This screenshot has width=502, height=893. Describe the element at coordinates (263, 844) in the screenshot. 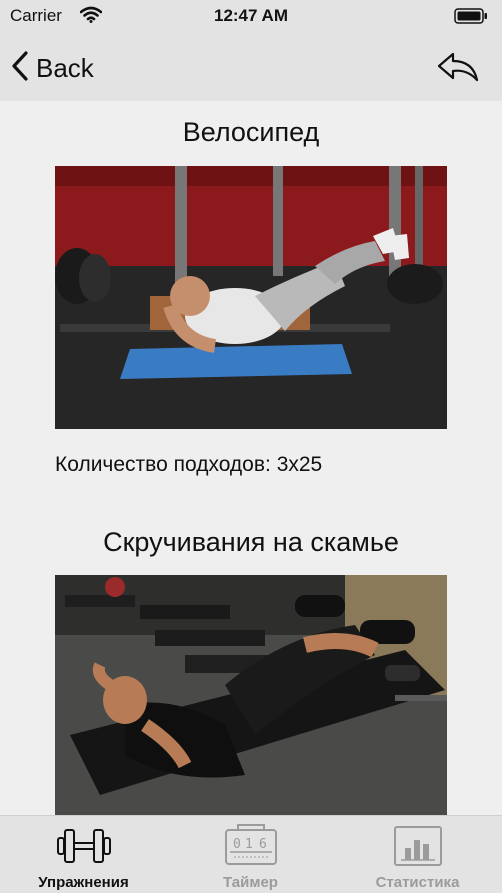

I see `svg-text: 6` at that location.